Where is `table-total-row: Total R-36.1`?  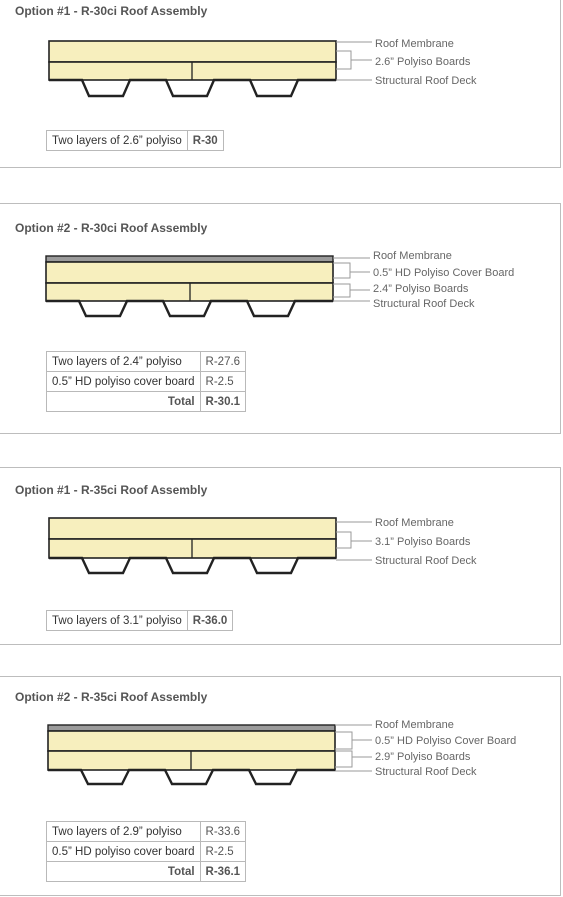
table-total-row: Total R-36.1 is located at coordinates (146, 871).